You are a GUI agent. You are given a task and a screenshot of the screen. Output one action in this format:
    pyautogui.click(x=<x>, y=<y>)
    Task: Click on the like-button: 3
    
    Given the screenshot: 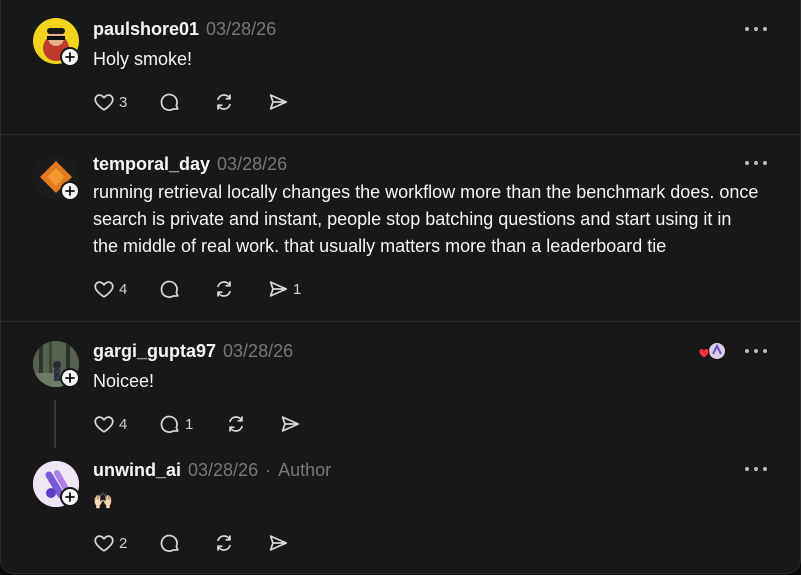 What is the action you would take?
    pyautogui.click(x=126, y=102)
    